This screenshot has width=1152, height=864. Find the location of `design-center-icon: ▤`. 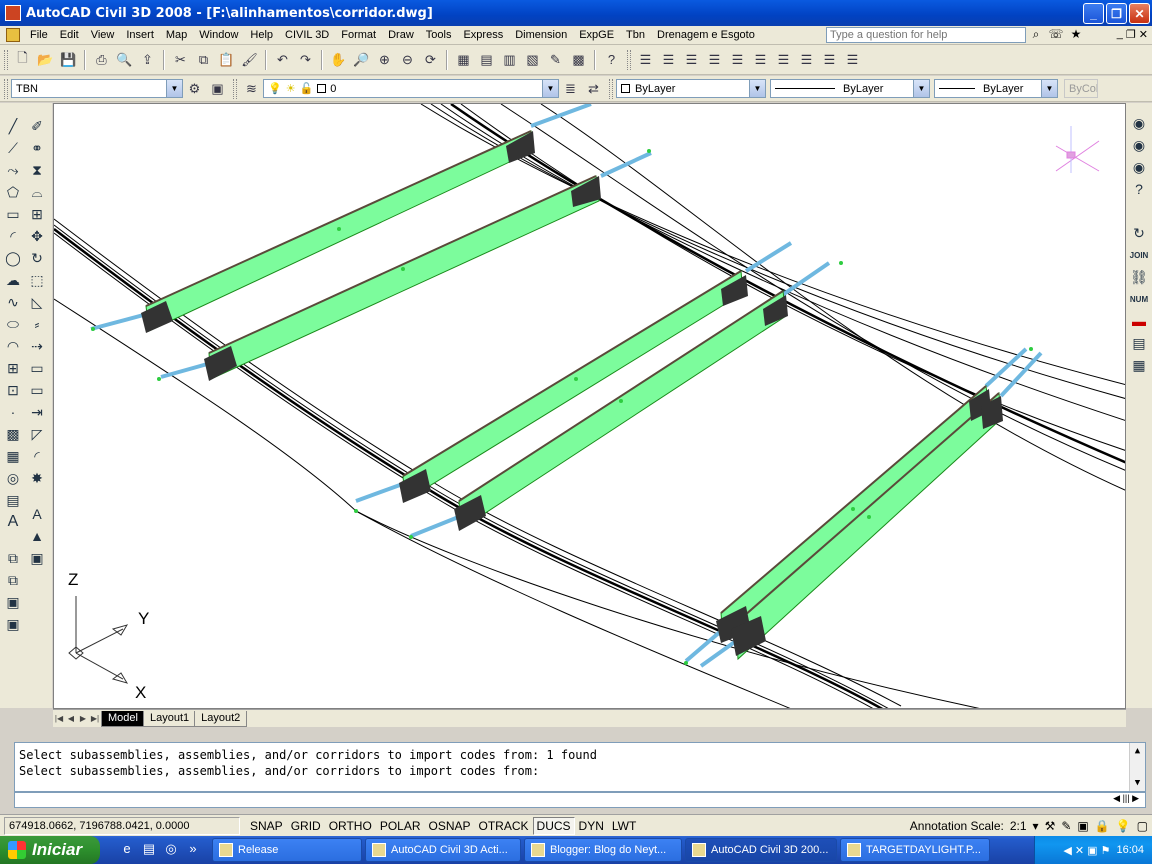

design-center-icon: ▤ is located at coordinates (486, 59).